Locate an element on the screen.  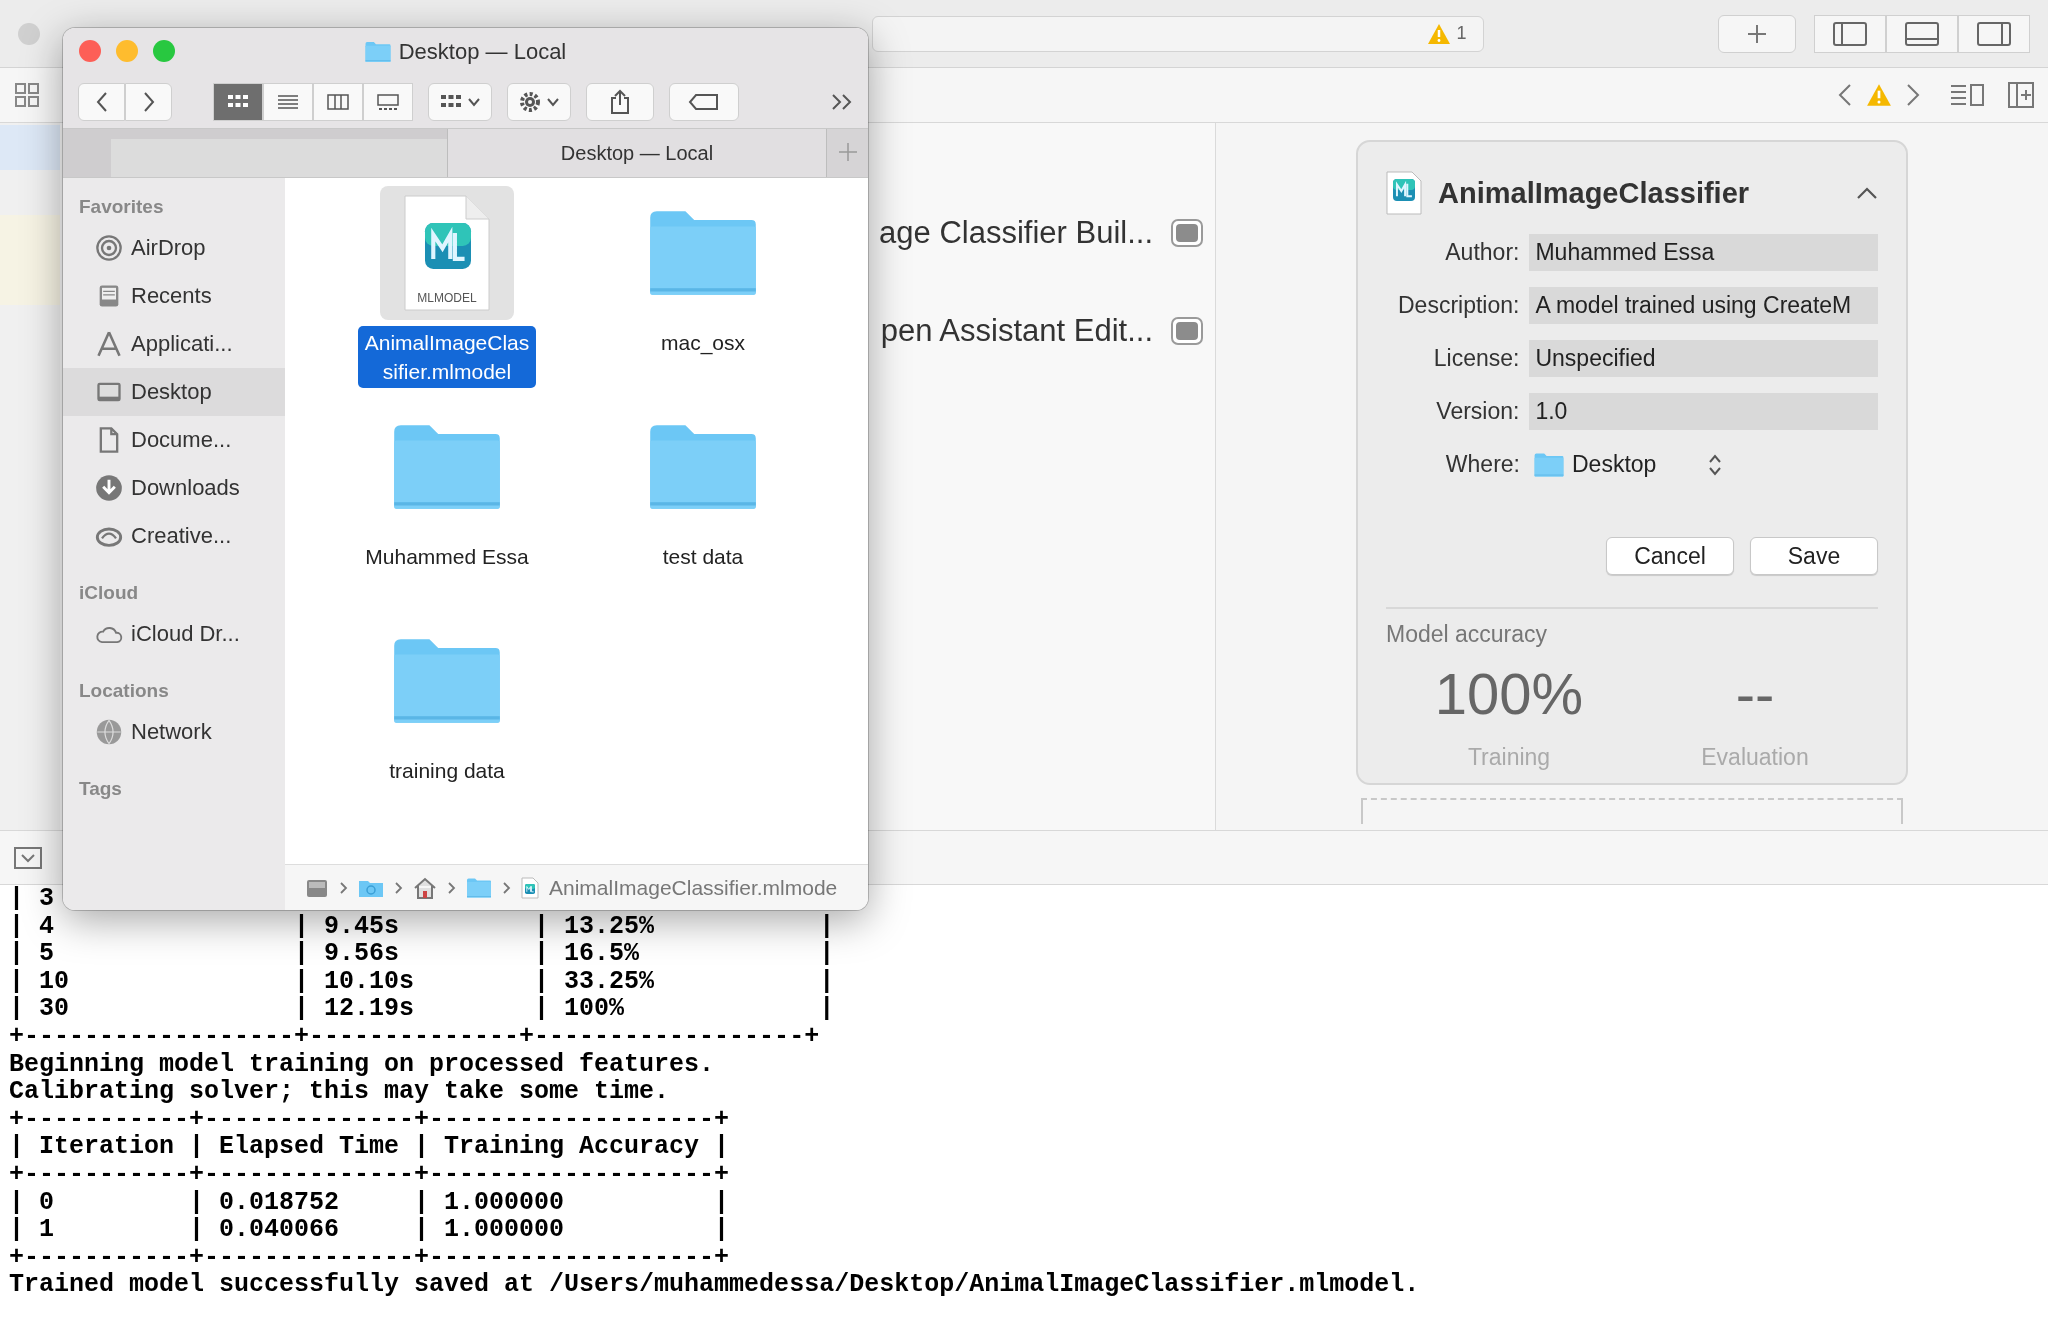
sidebar-item: Desktop is located at coordinates (174, 392).